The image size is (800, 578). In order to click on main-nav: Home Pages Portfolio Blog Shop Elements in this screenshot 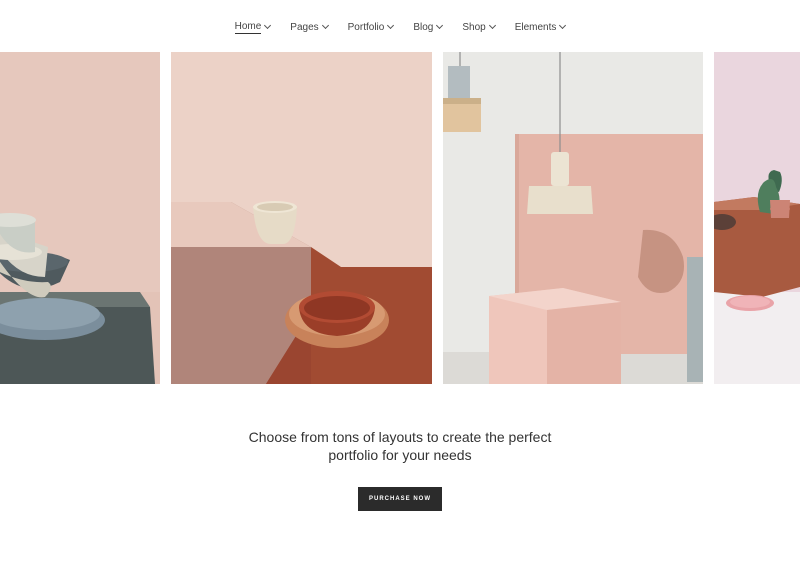, I will do `click(400, 26)`.